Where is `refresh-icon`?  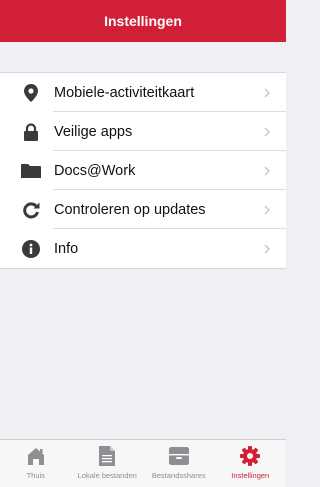
refresh-icon is located at coordinates (31, 210).